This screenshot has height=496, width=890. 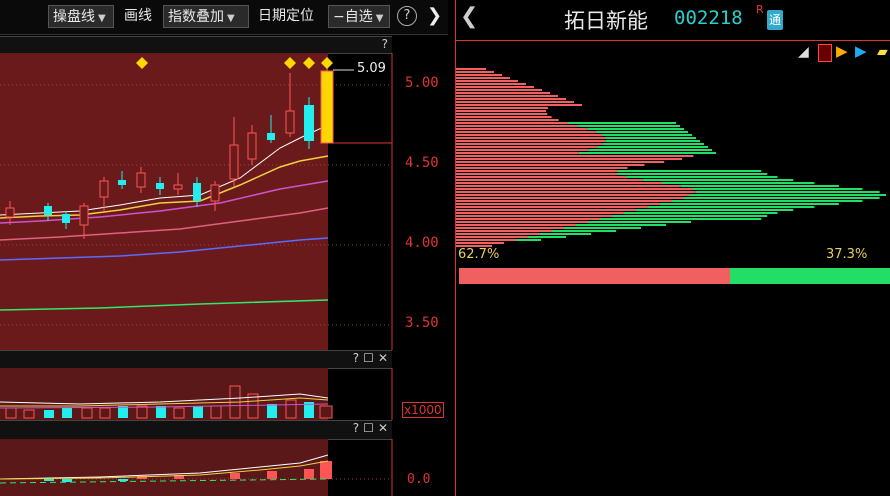 What do you see at coordinates (825, 53) in the screenshot?
I see `chip-chart-icon` at bounding box center [825, 53].